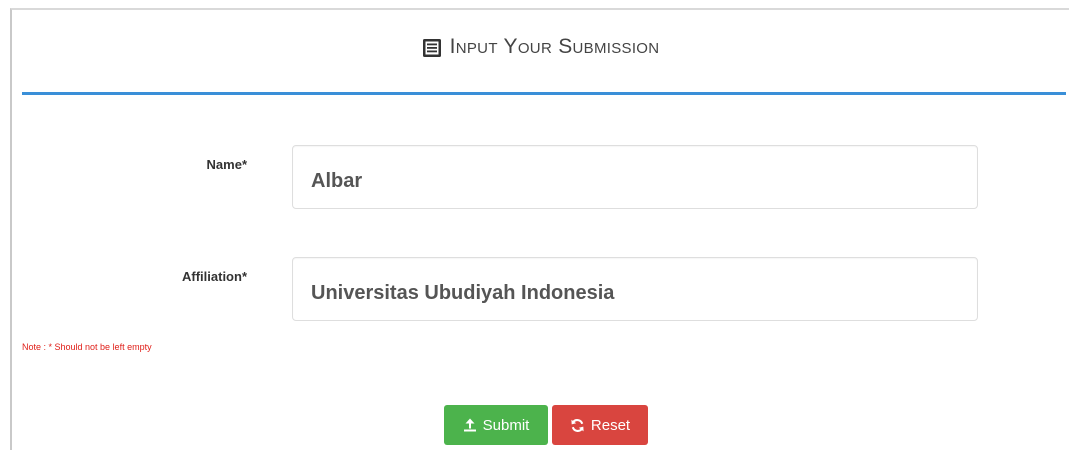 This screenshot has width=1069, height=450. I want to click on affiliation-label-text: Affiliation, so click(212, 276).